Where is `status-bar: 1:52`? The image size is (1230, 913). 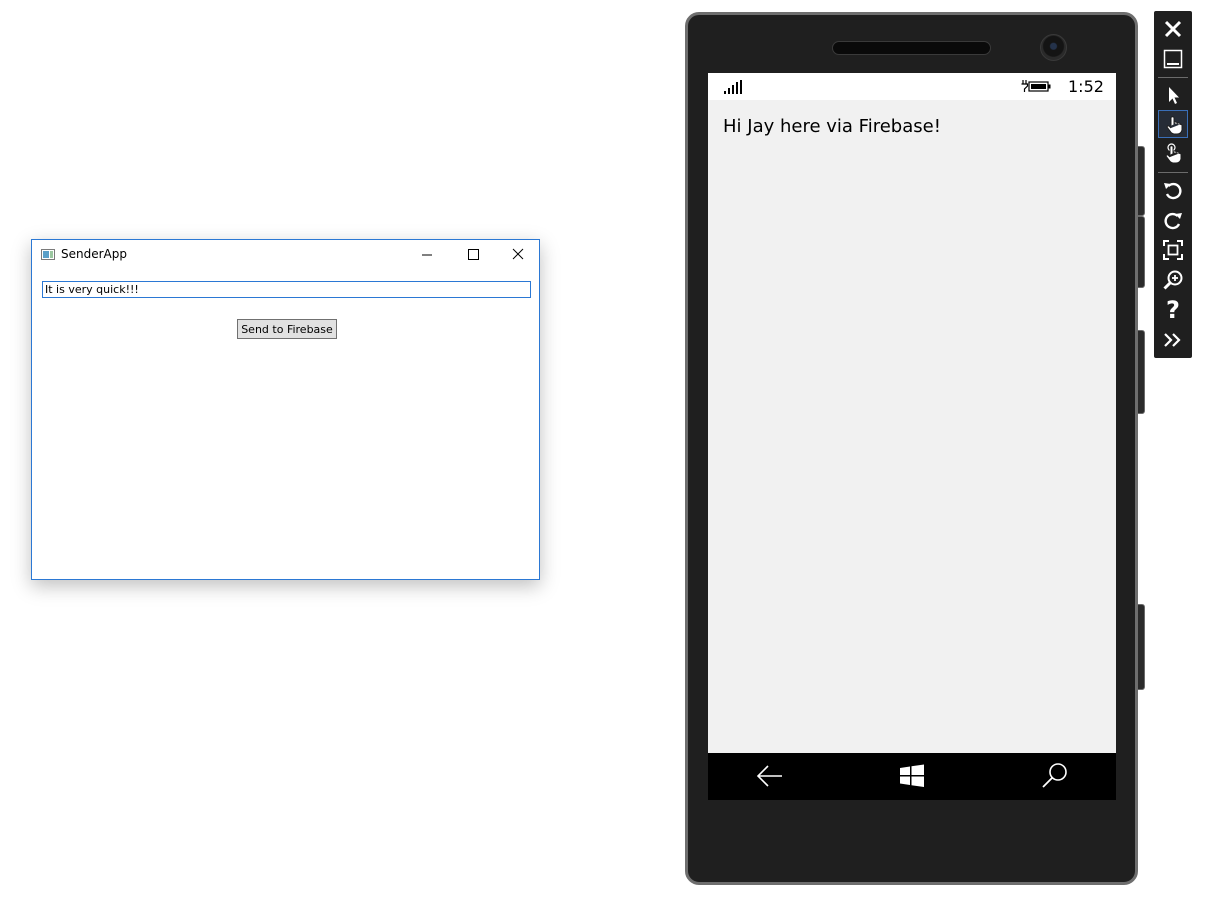 status-bar: 1:52 is located at coordinates (912, 86).